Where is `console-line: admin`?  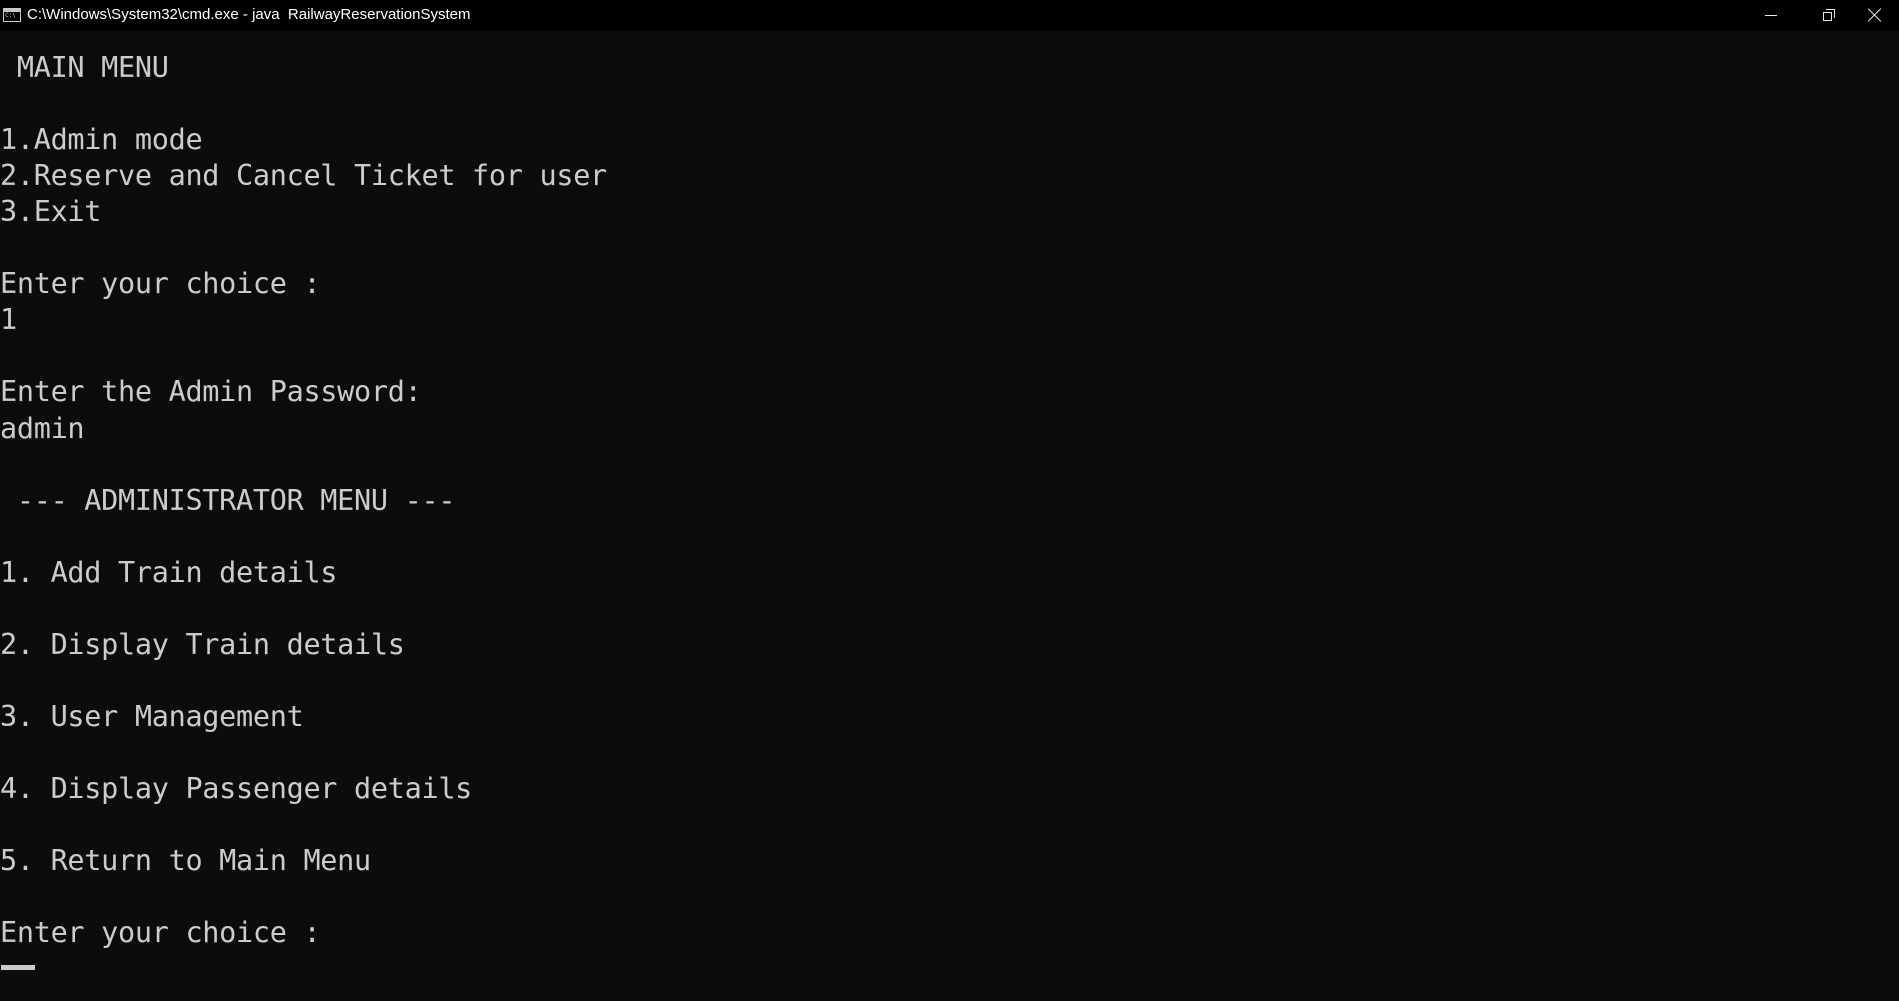
console-line: admin is located at coordinates (42, 428).